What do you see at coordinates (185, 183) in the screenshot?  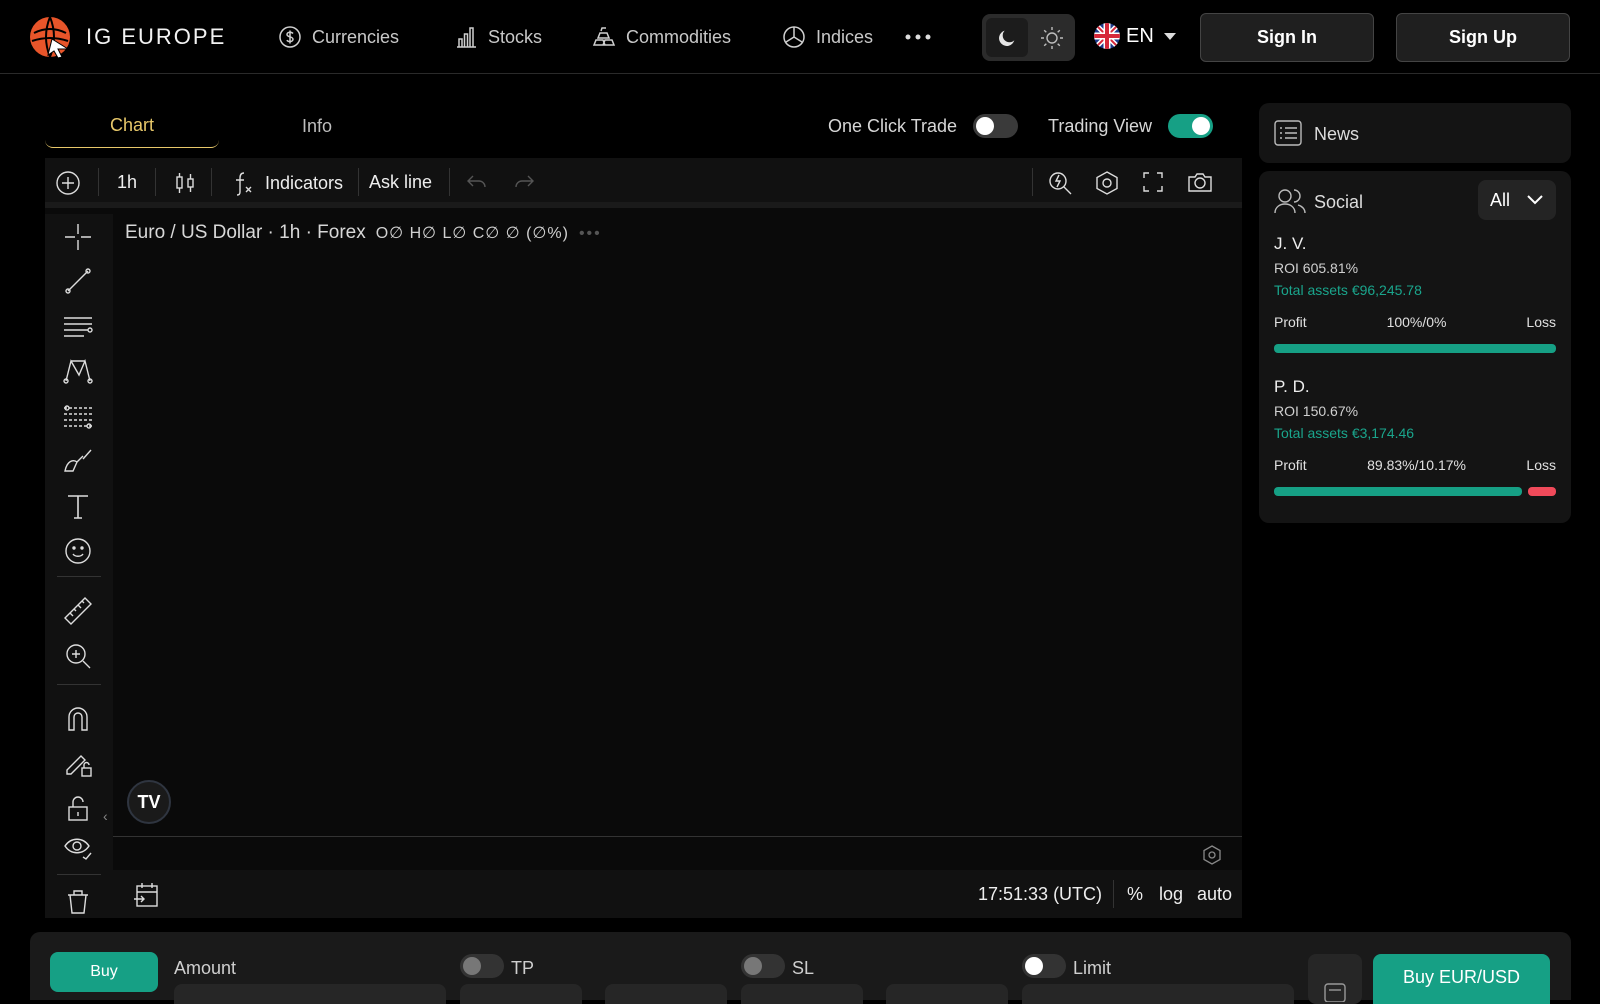 I see `candles-icon` at bounding box center [185, 183].